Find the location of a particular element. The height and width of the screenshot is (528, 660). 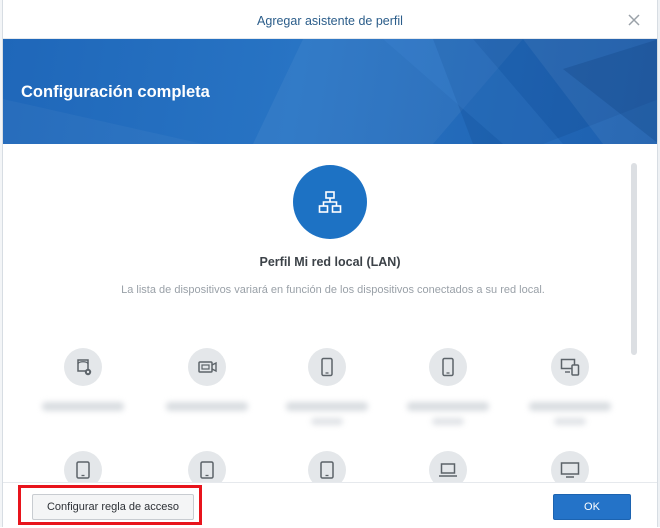

multi-device-icon is located at coordinates (570, 367).